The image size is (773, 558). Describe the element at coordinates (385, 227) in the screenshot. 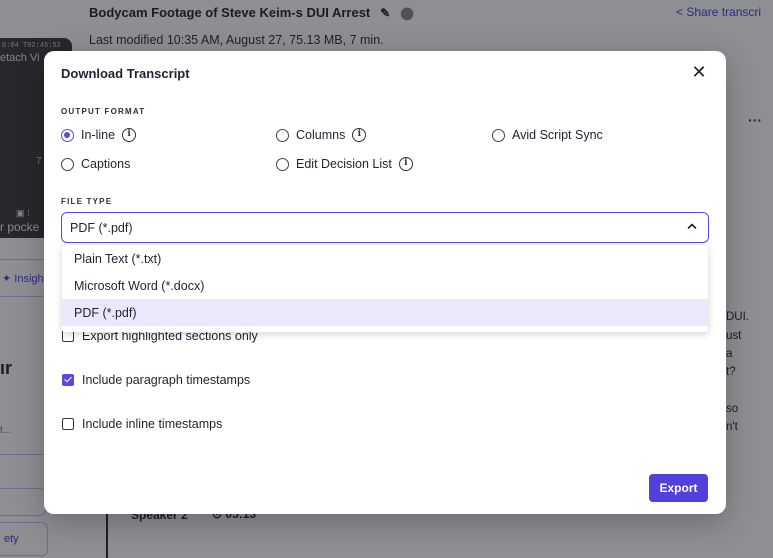

I see `file-type-select: PDF (*.pdf)` at that location.